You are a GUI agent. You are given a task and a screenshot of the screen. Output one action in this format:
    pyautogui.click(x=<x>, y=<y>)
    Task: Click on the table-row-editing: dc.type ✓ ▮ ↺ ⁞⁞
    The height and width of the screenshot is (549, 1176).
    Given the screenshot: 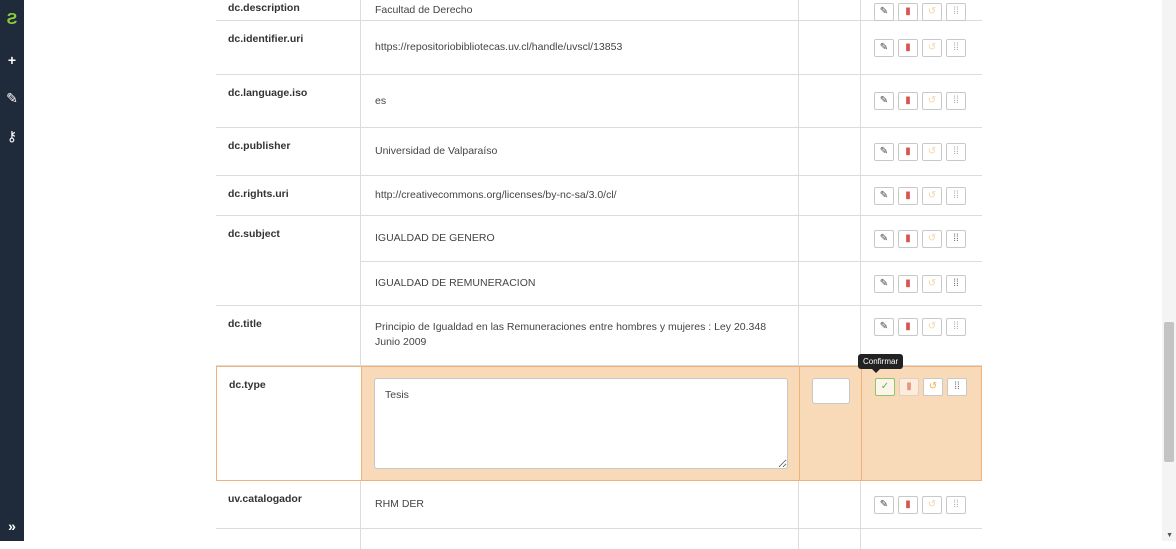 What is the action you would take?
    pyautogui.click(x=599, y=423)
    